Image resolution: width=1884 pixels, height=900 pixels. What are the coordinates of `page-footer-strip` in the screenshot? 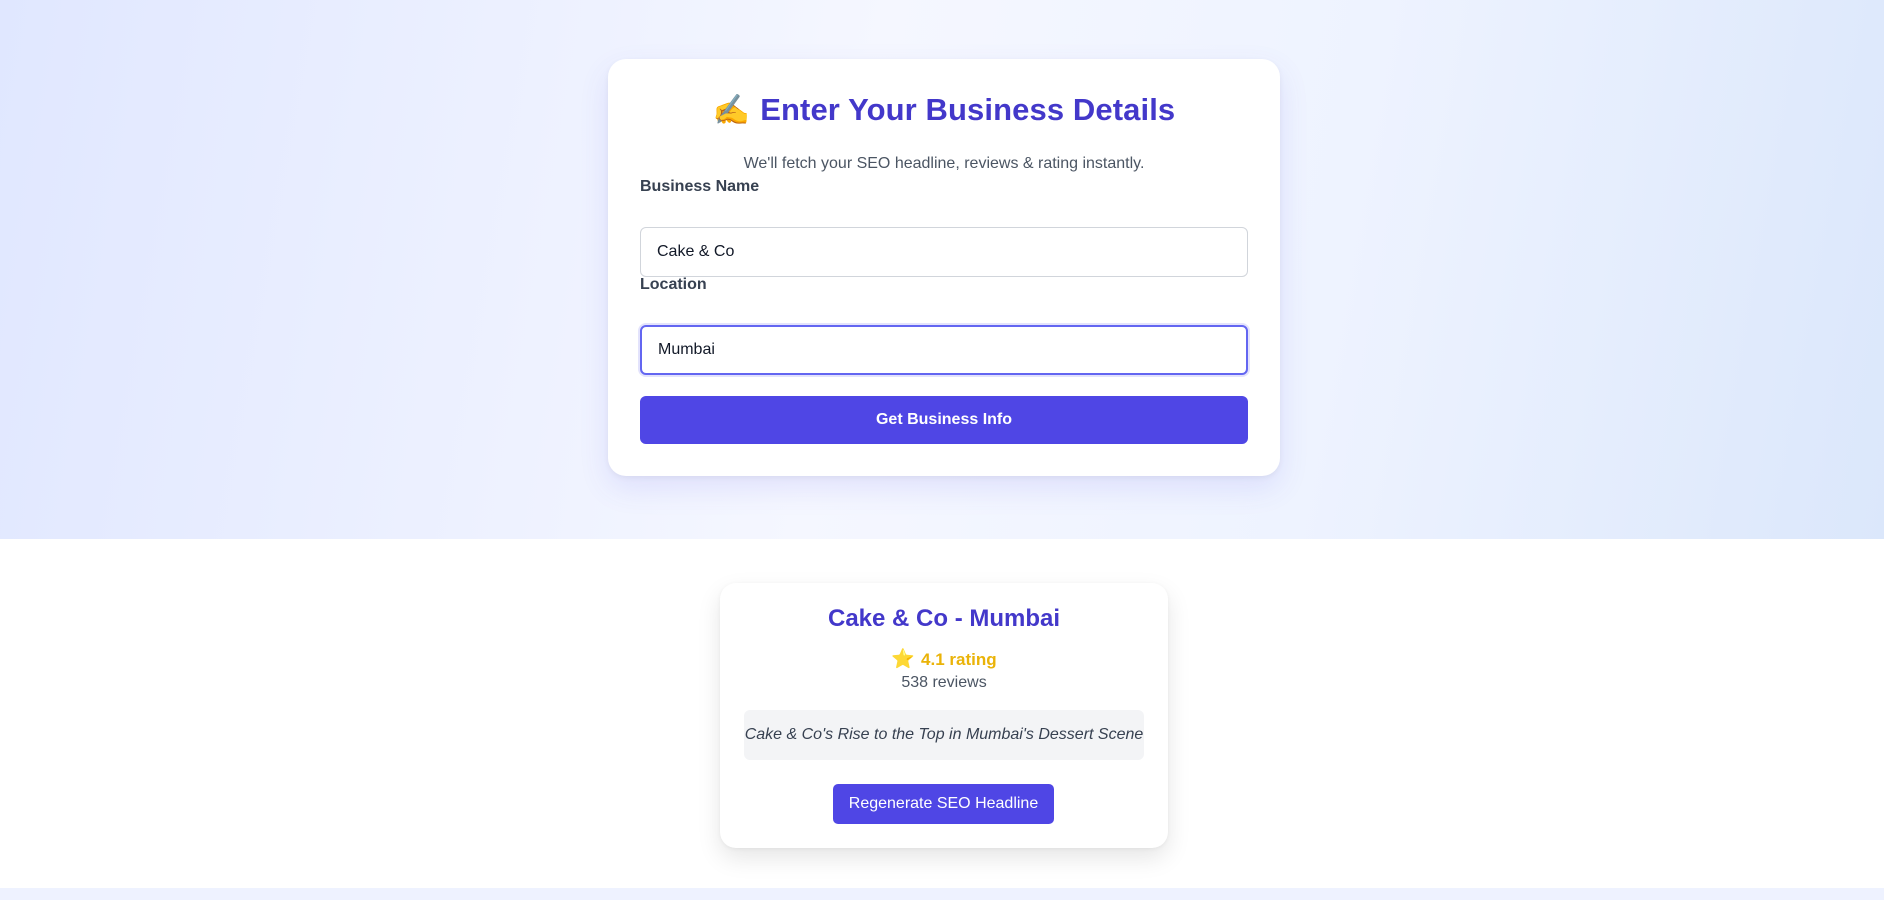 It's located at (942, 894).